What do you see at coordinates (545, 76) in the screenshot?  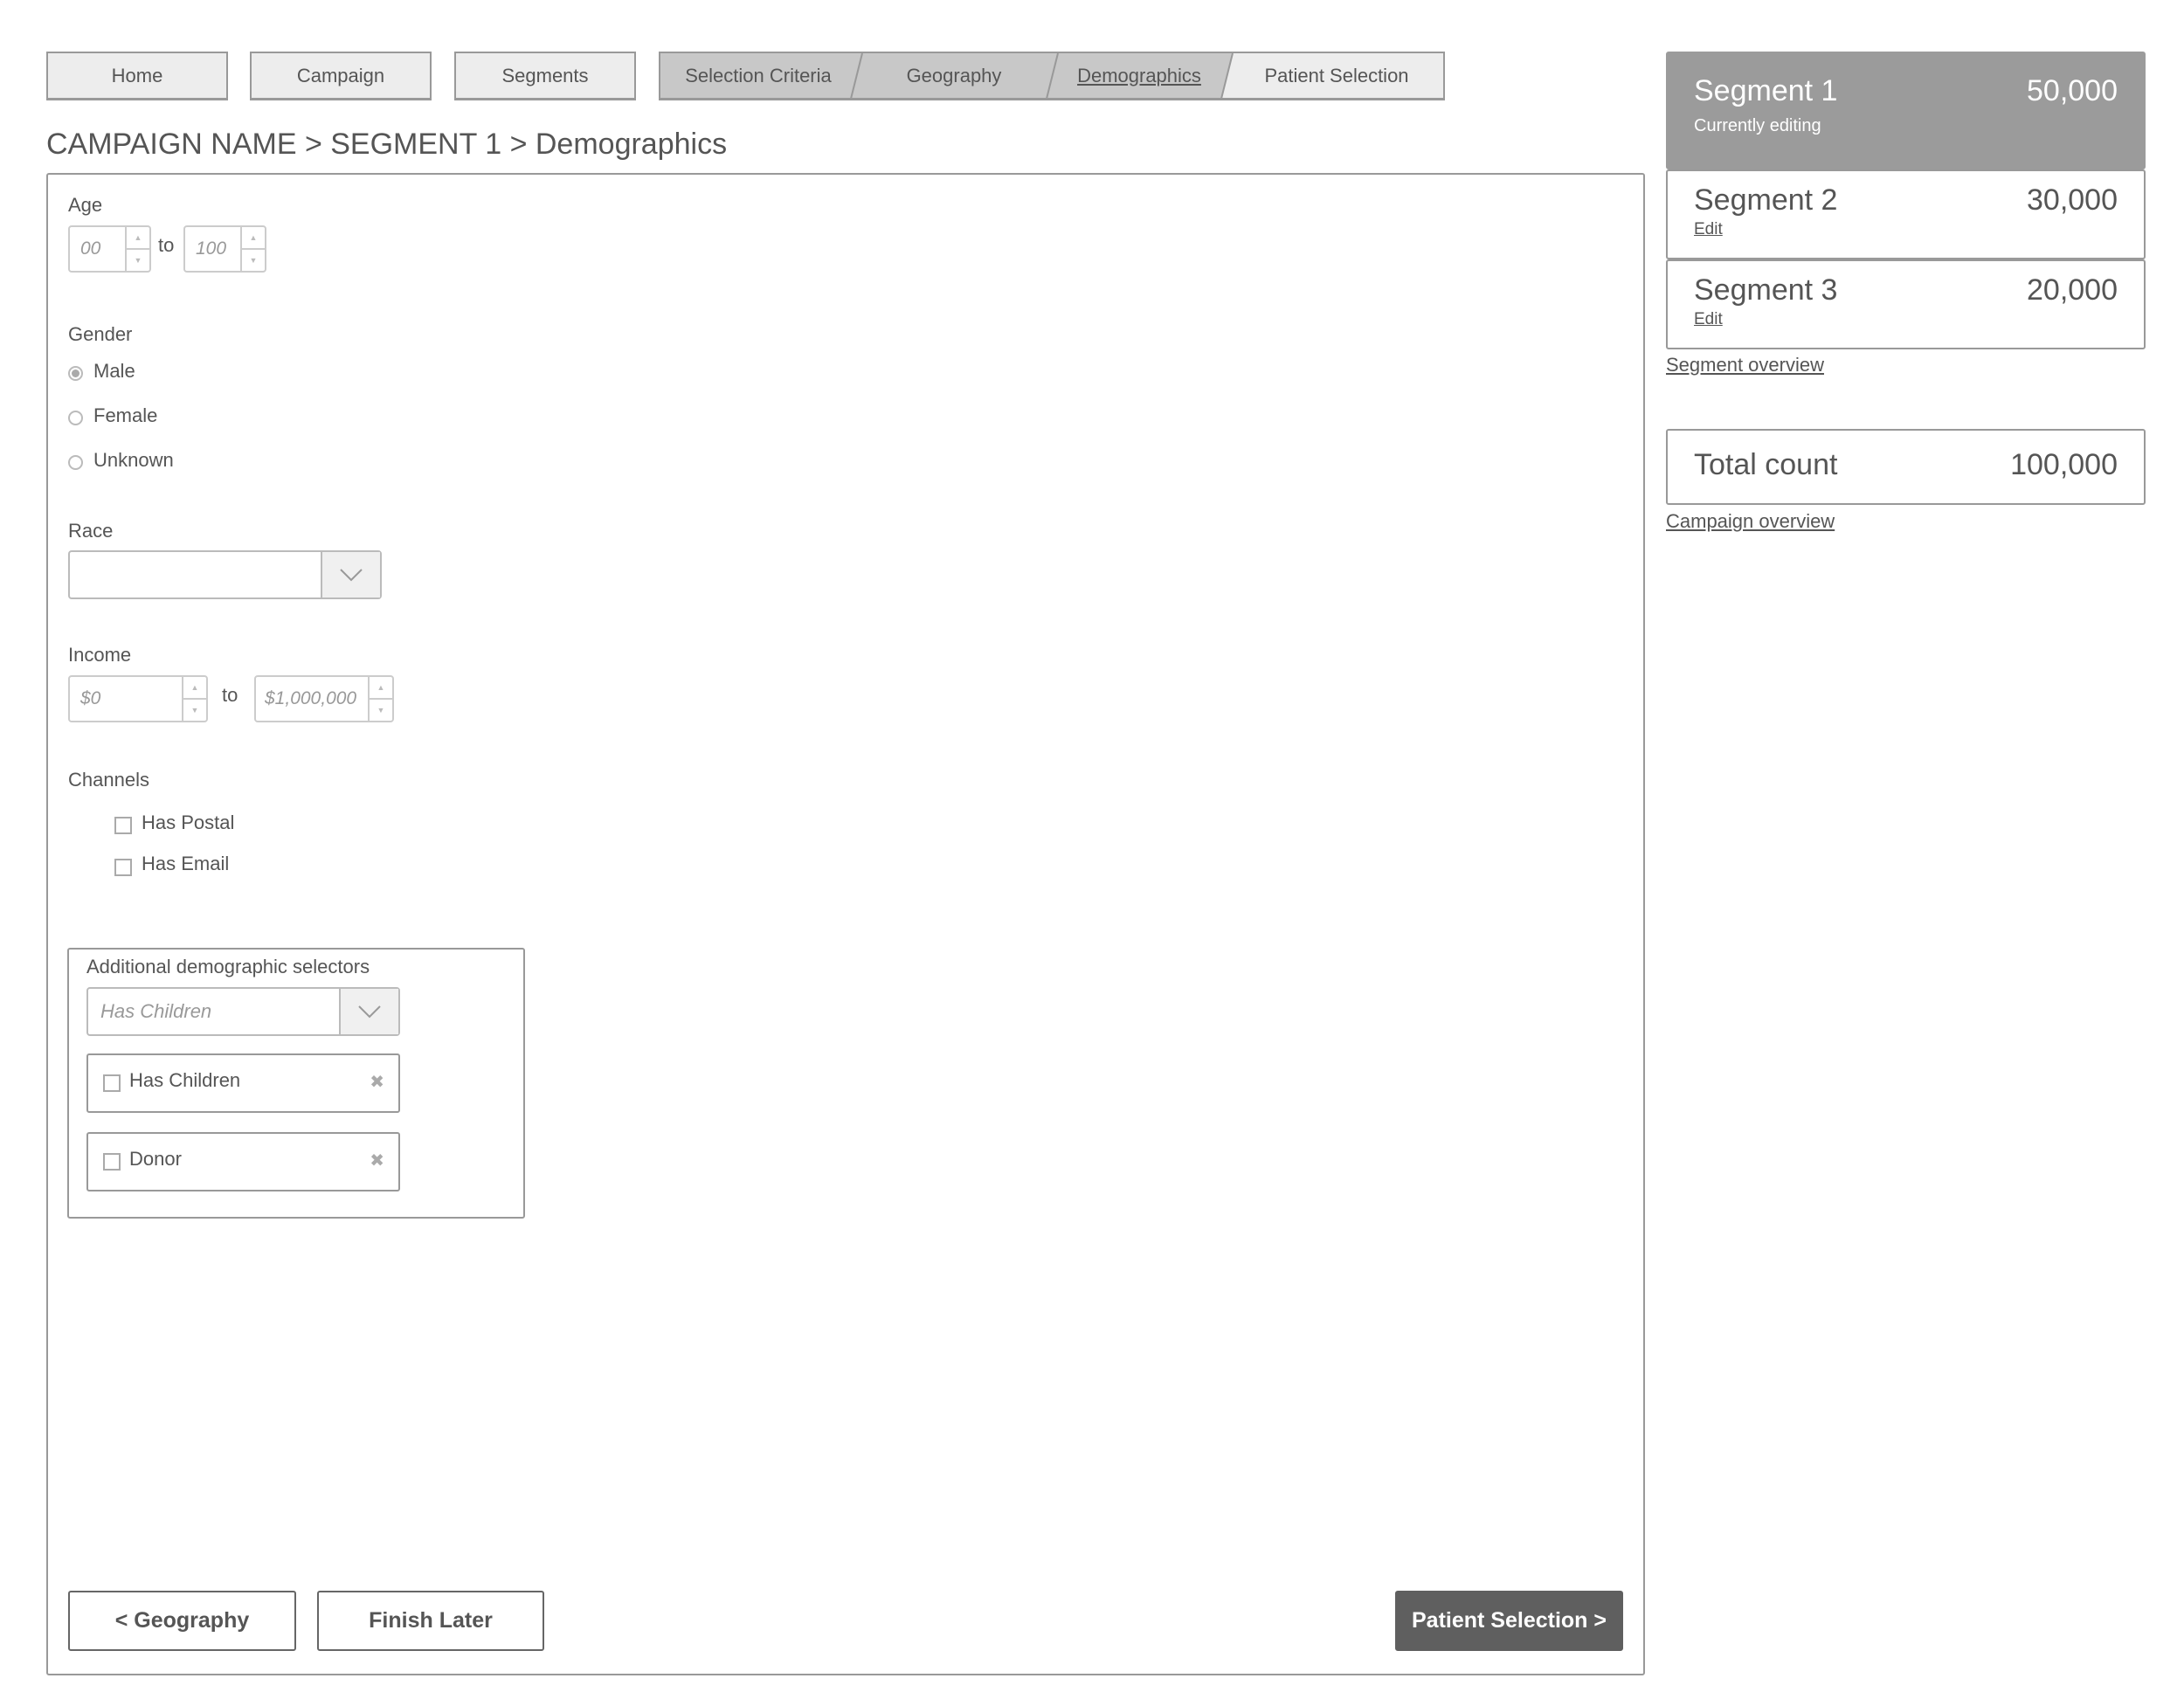 I see `nav-segments: Segments` at bounding box center [545, 76].